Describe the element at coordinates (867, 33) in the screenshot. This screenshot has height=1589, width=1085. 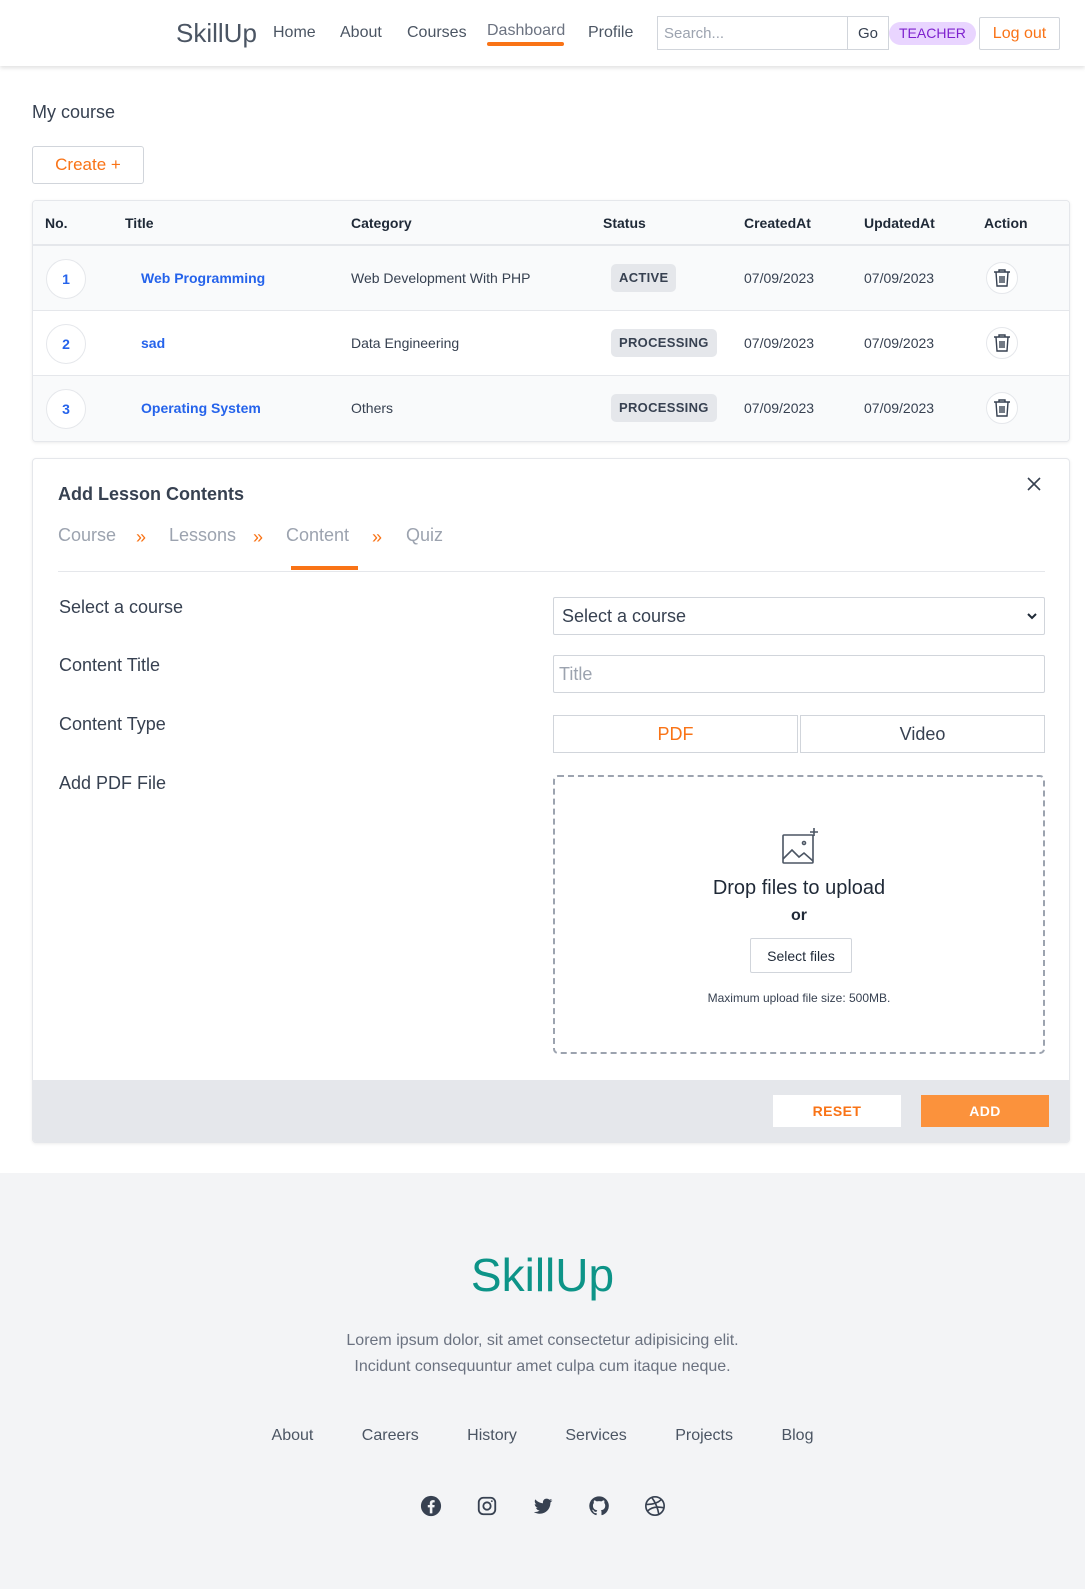
I see `search-go-button: Go` at that location.